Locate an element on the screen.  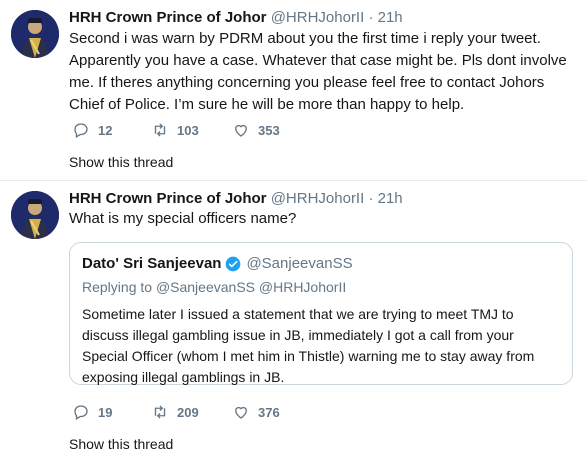
quoted-tweet-header: Dato' Sri Sanjeevan @SanjeevanSS is located at coordinates (217, 263).